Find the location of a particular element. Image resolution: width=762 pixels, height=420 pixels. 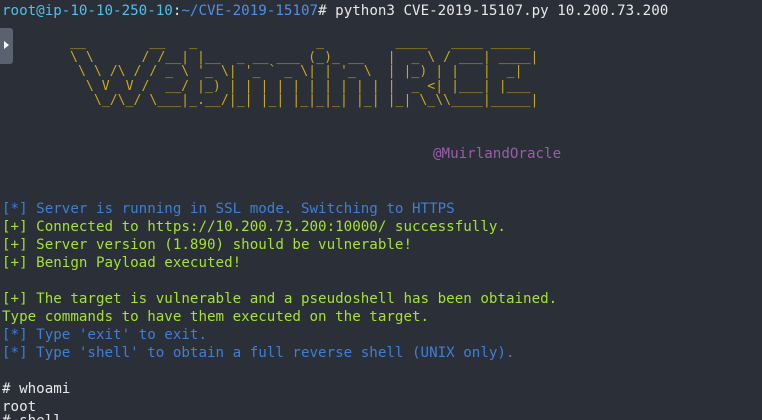

prompt-user-host: root@ip-10-10-250-10 is located at coordinates (87, 11).